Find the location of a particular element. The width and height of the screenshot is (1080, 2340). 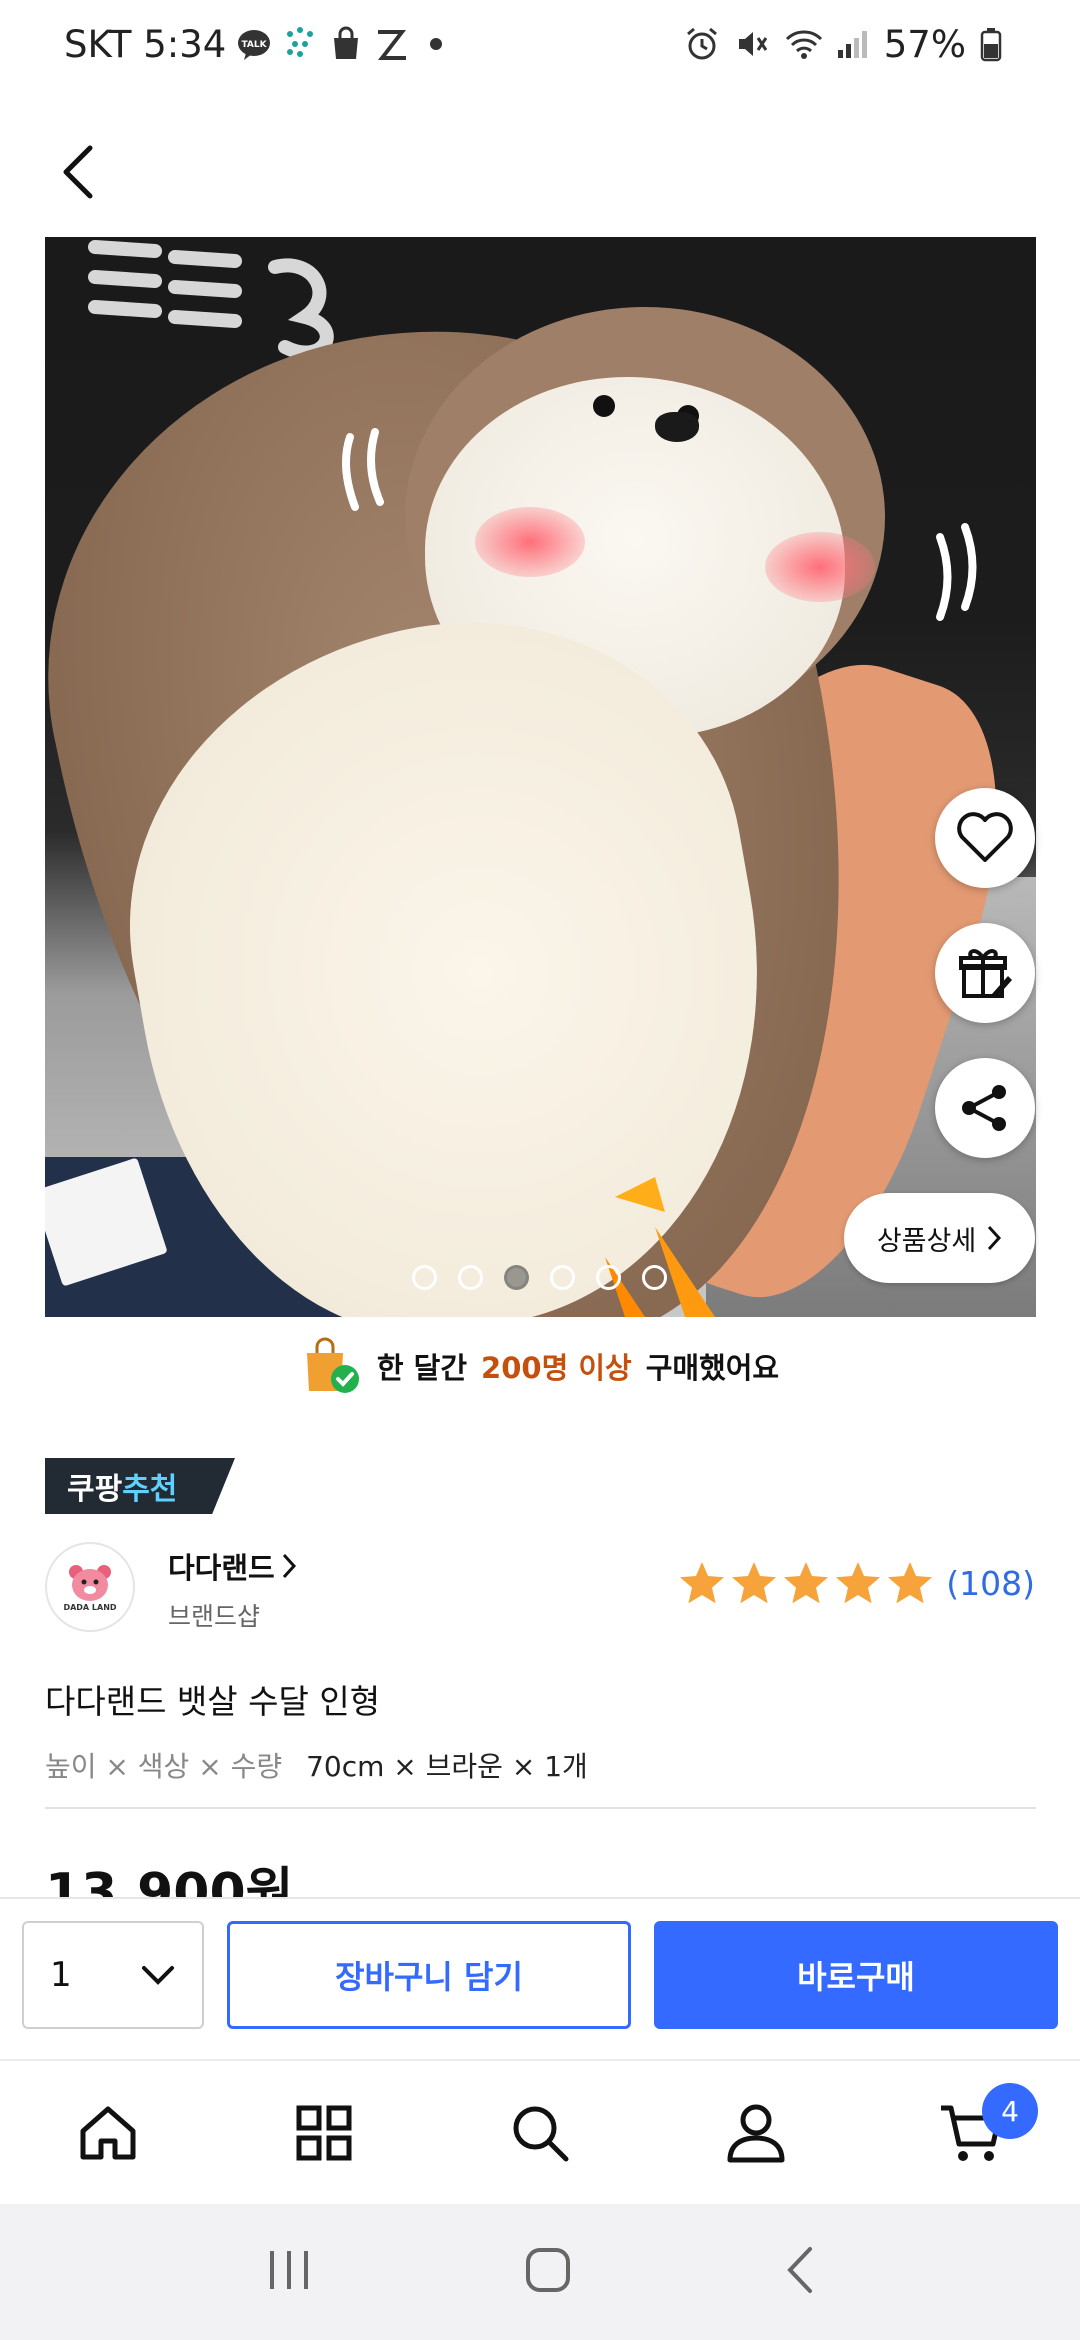

home-icon is located at coordinates (108, 2132).